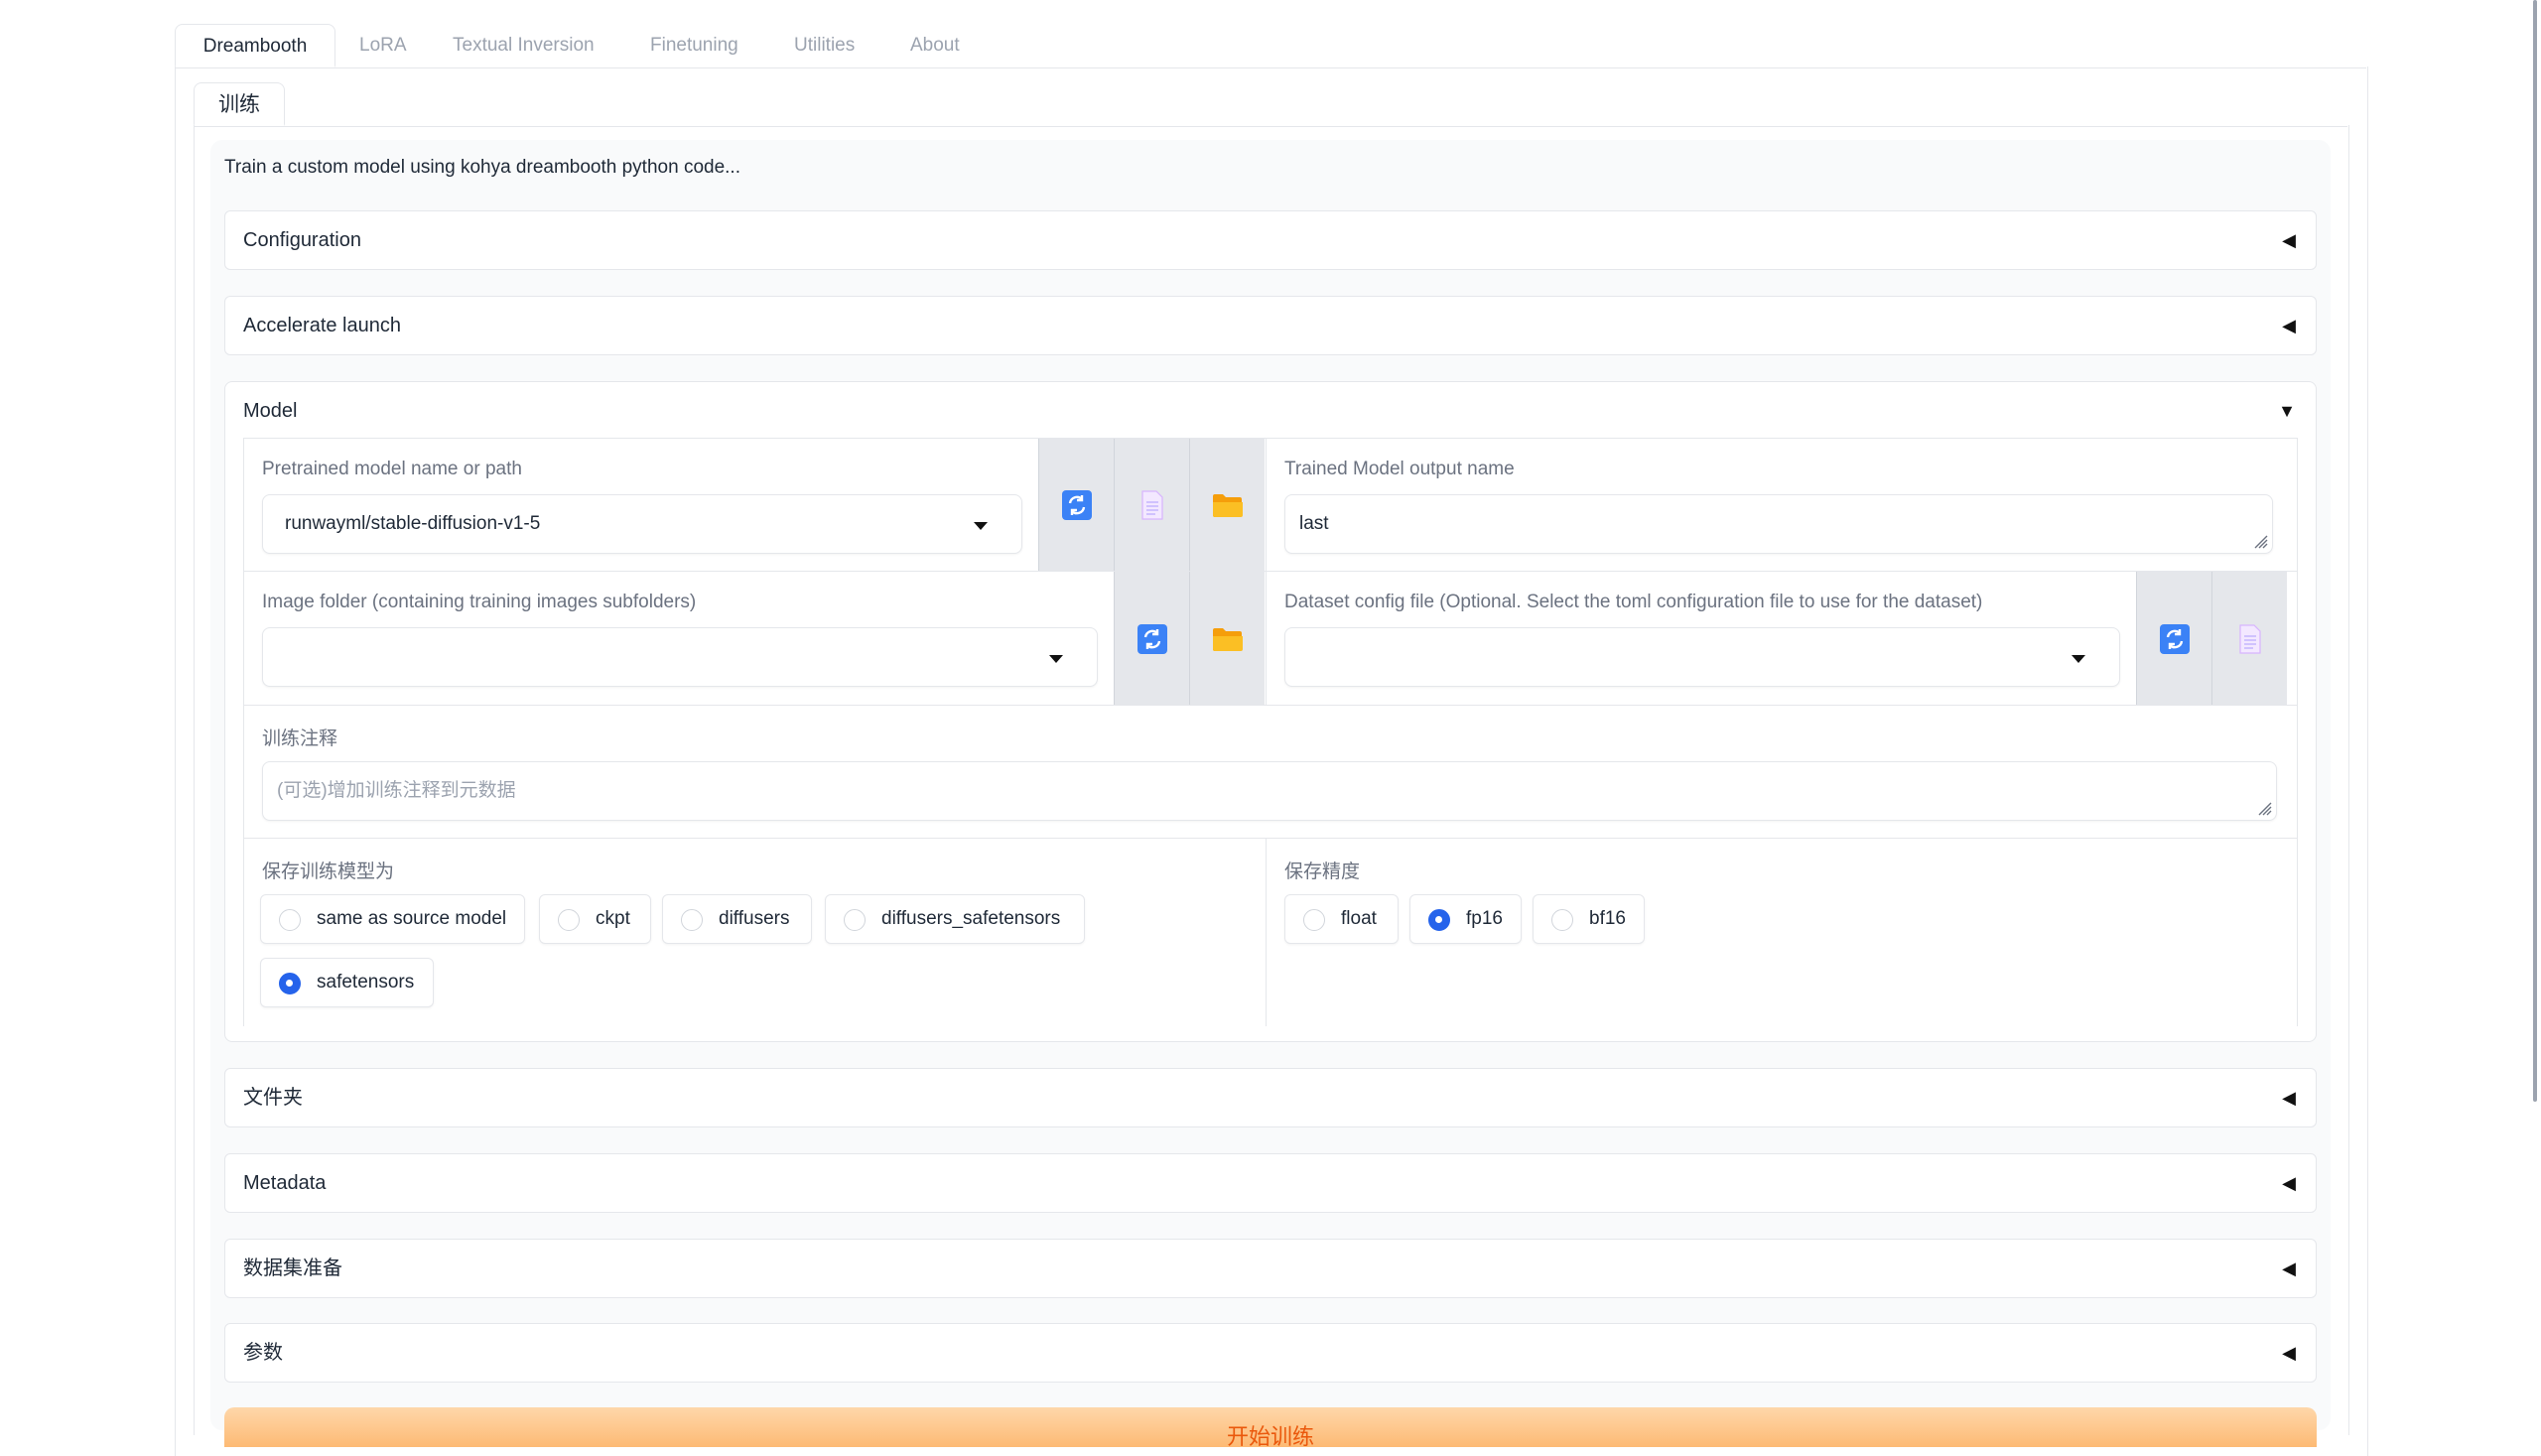 The width and height of the screenshot is (2541, 1456). What do you see at coordinates (2535, 551) in the screenshot?
I see `page-scrollbar` at bounding box center [2535, 551].